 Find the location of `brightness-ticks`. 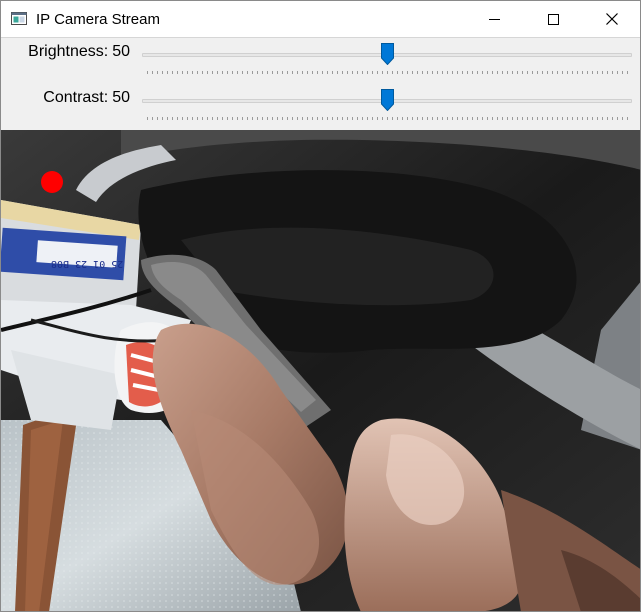

brightness-ticks is located at coordinates (389, 72).